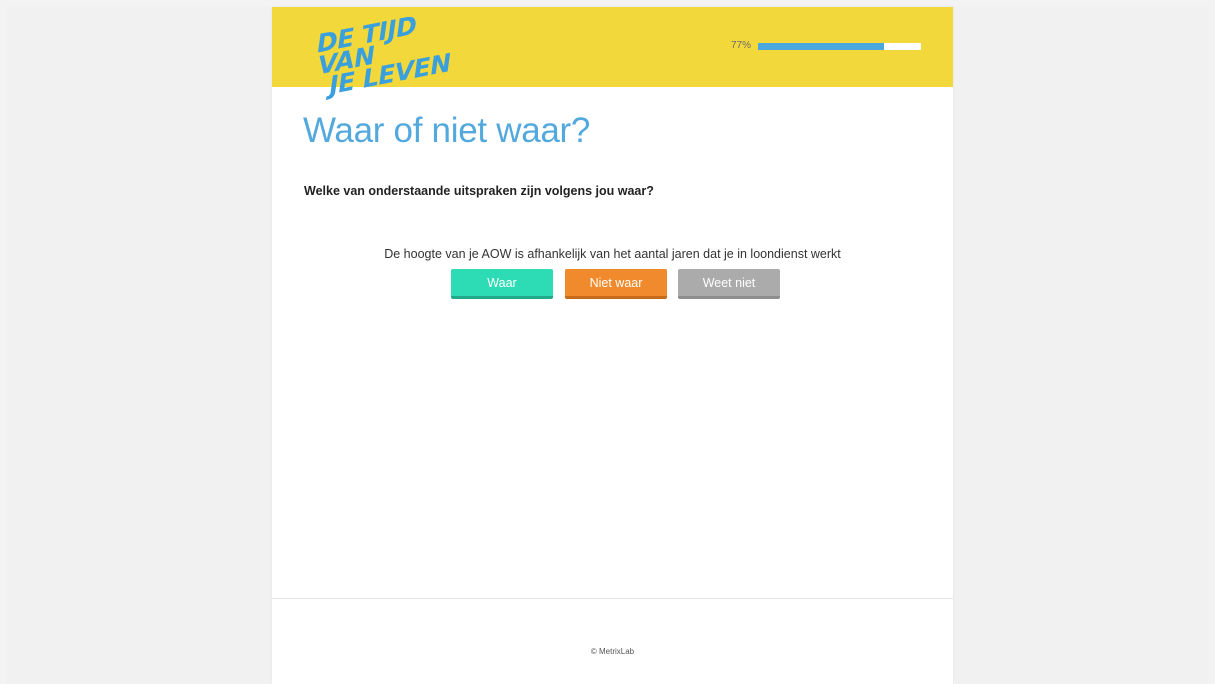 This screenshot has width=1215, height=684. I want to click on true-button: Waar, so click(502, 284).